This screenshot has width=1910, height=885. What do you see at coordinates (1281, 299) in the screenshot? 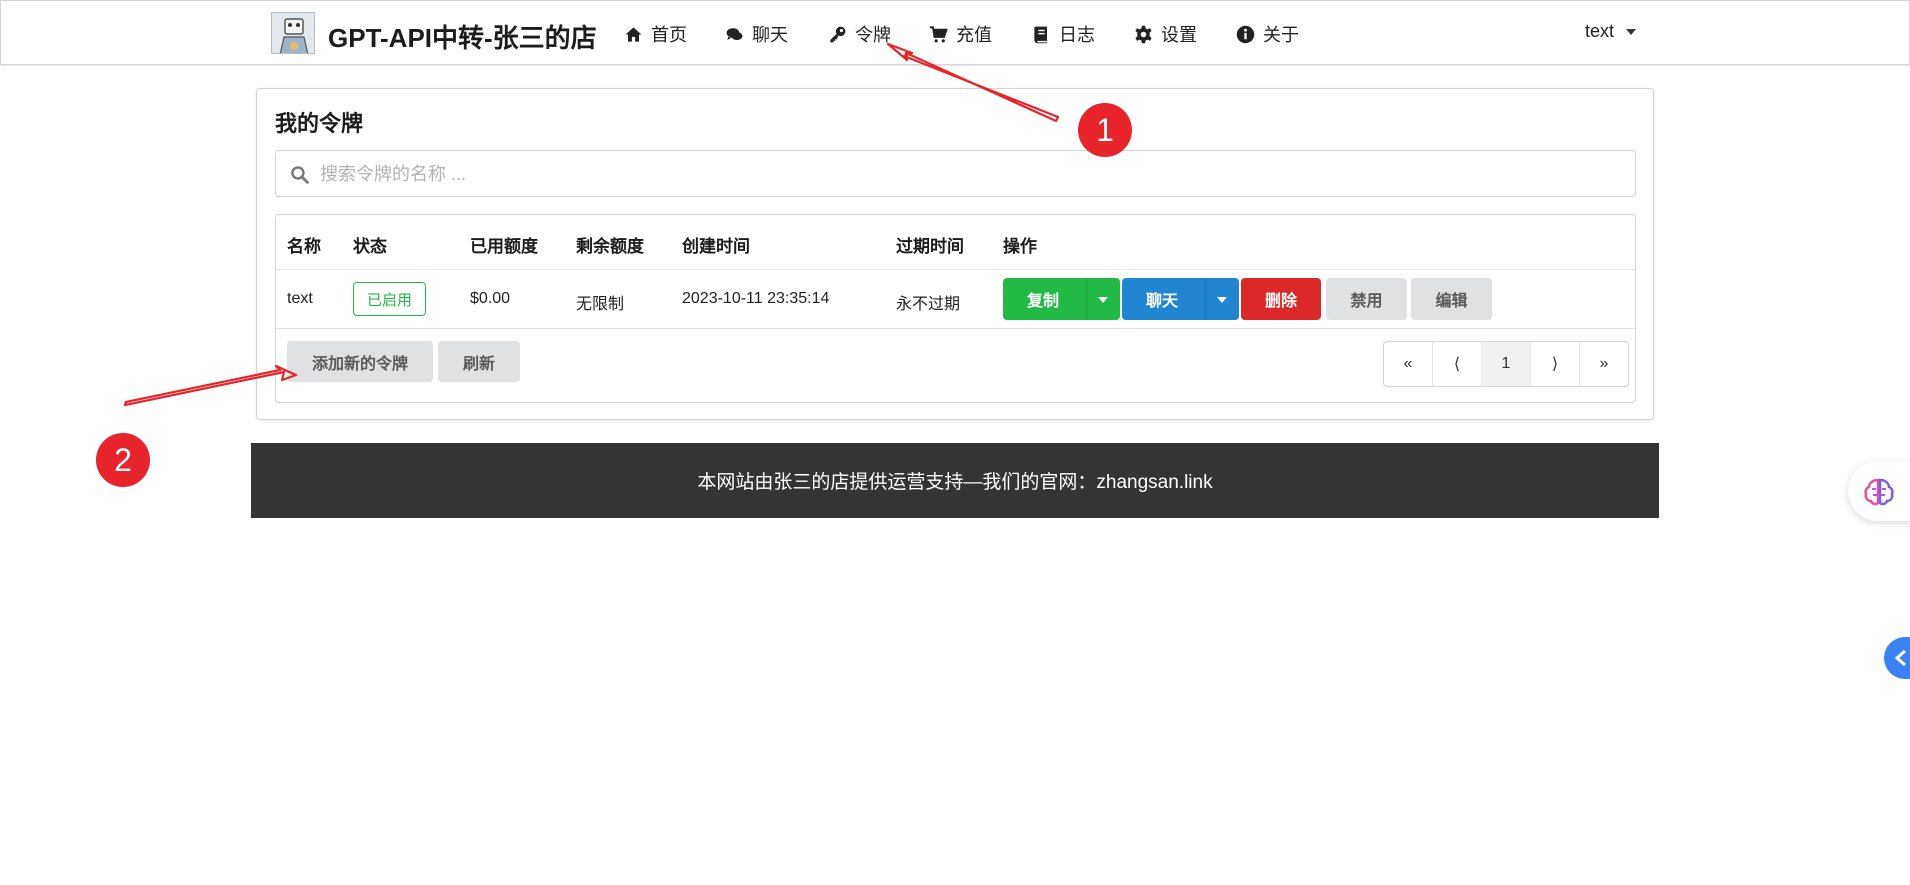
I see `delete-button: 删除` at bounding box center [1281, 299].